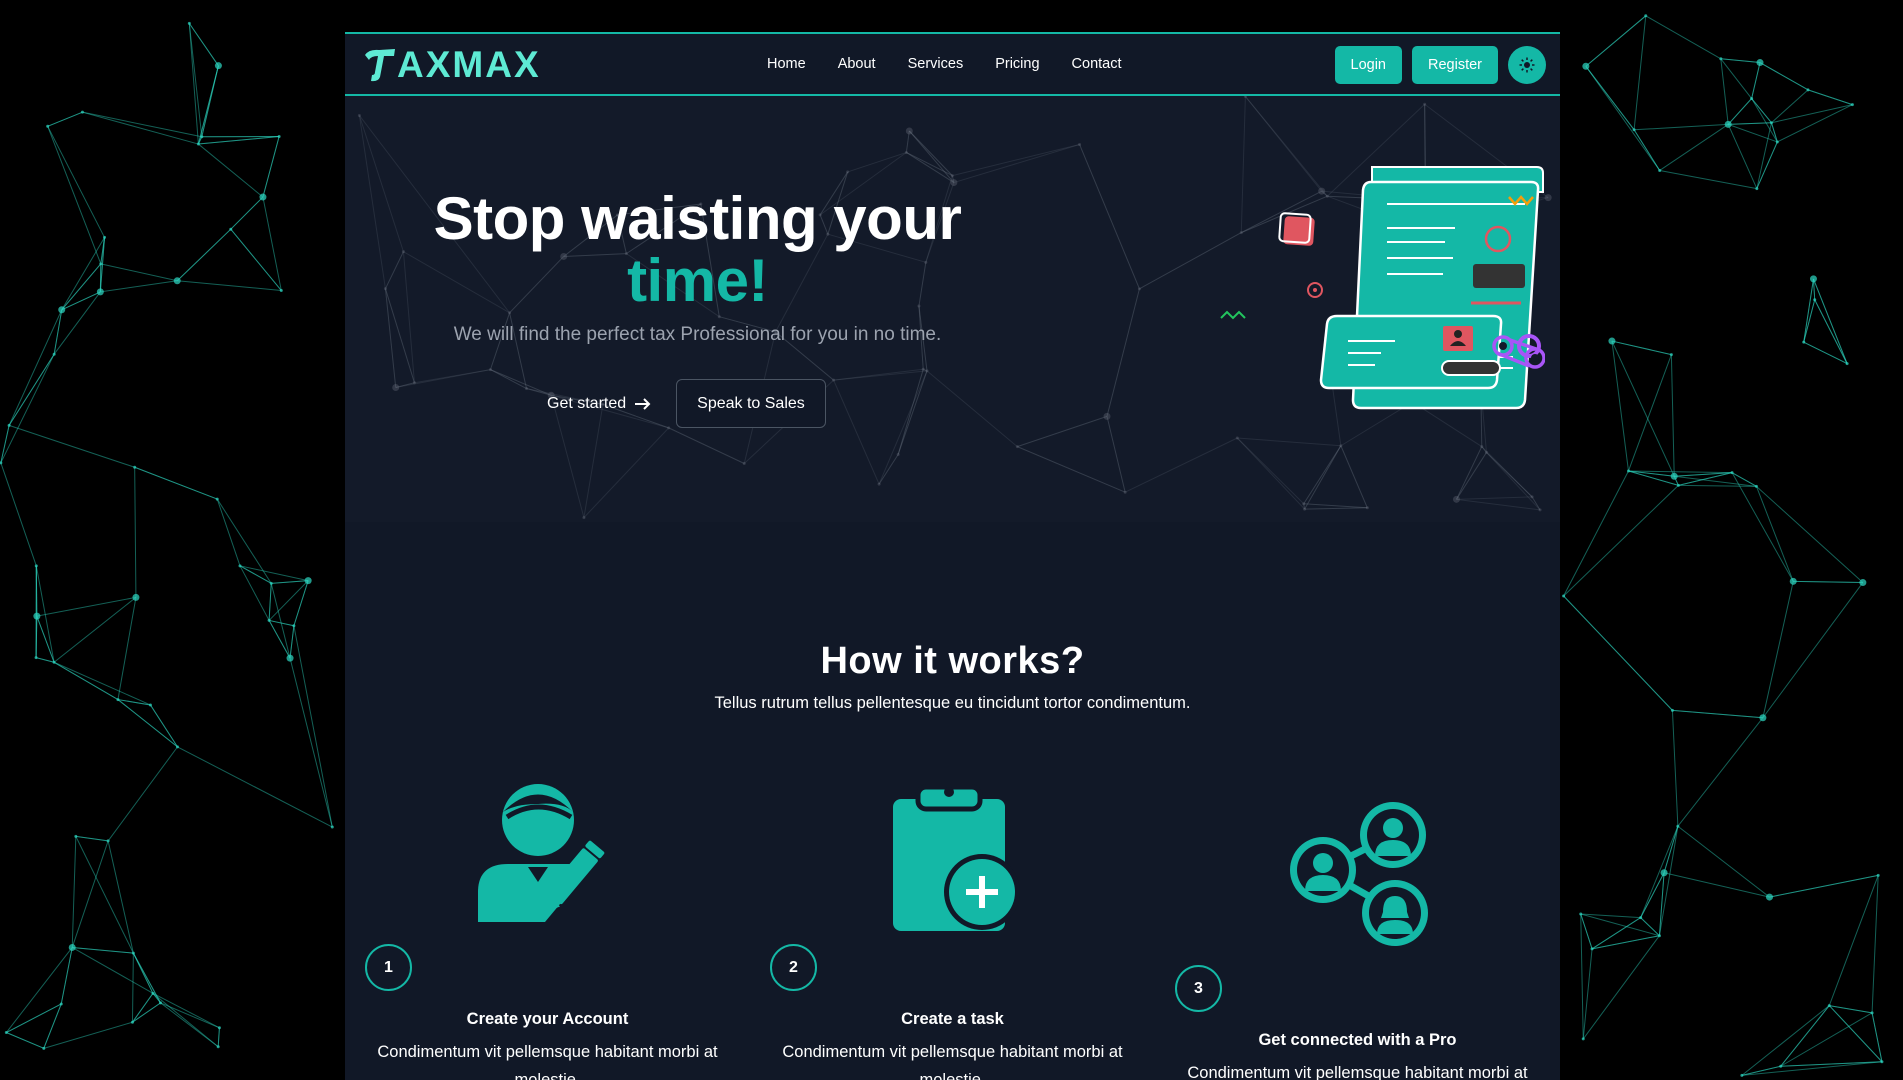  Describe the element at coordinates (1357, 875) in the screenshot. I see `people-network-icon` at that location.